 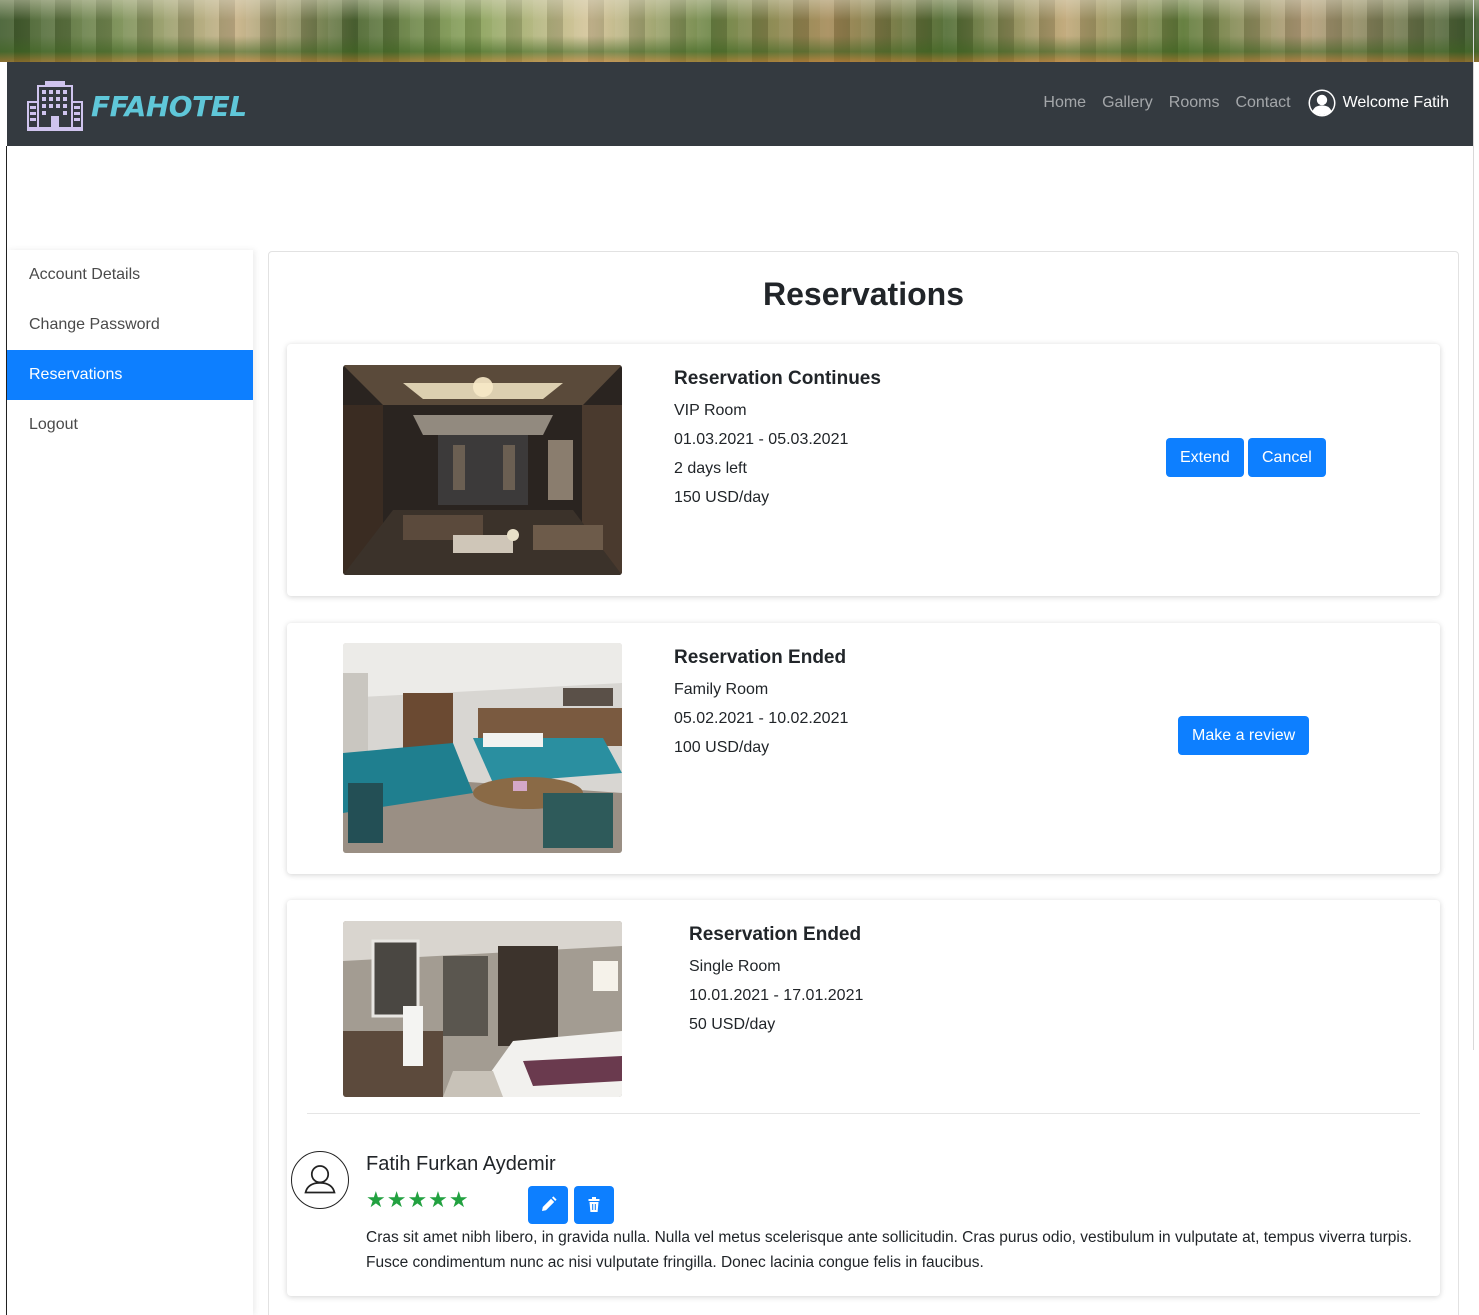 I want to click on make-review-button: Make a review, so click(x=1244, y=735).